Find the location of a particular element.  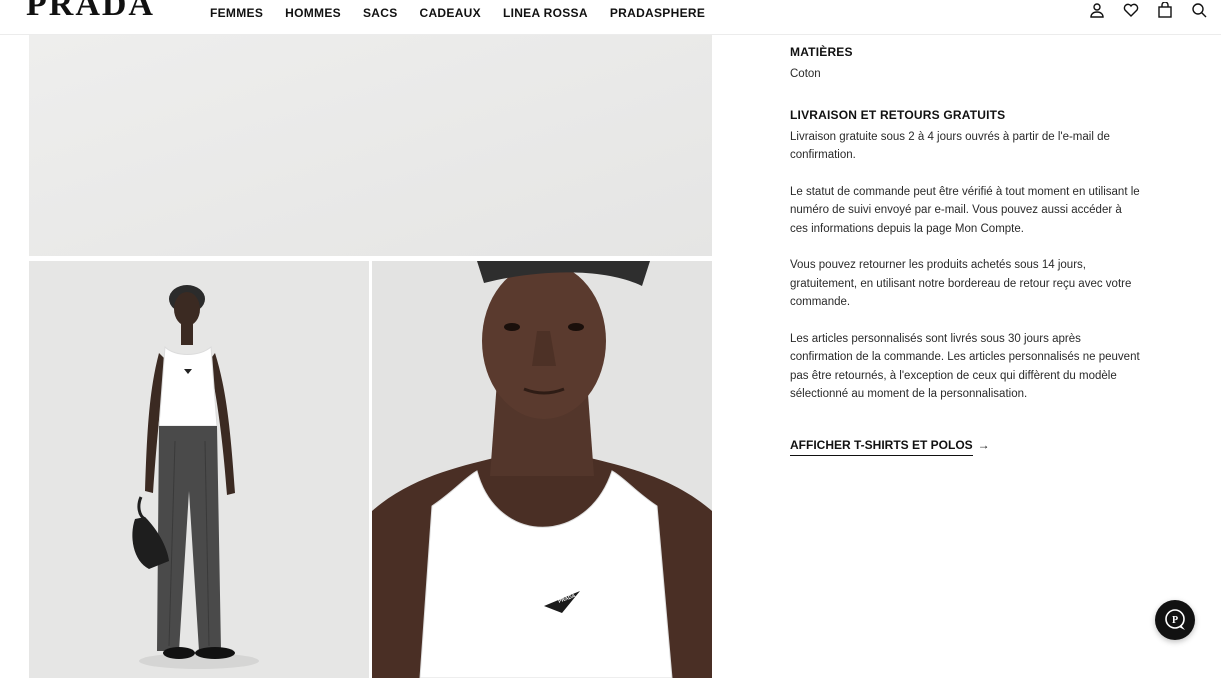

arrow-right-icon: → is located at coordinates (983, 444).